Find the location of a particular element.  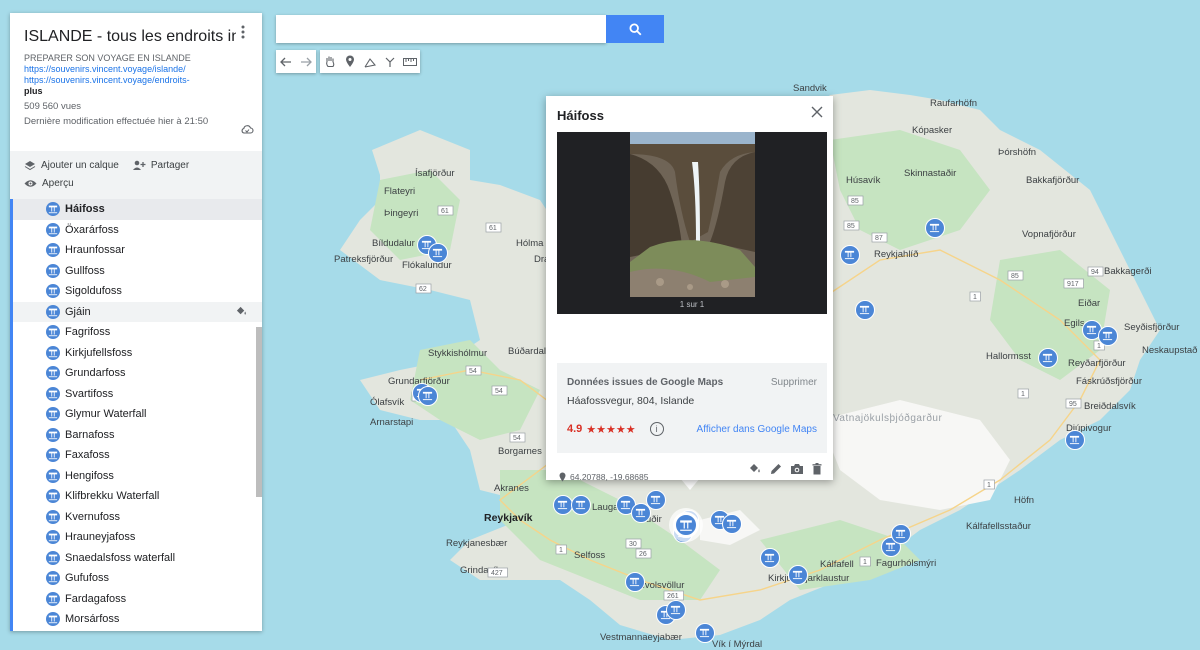

list-item: Háifoss is located at coordinates (137, 209).